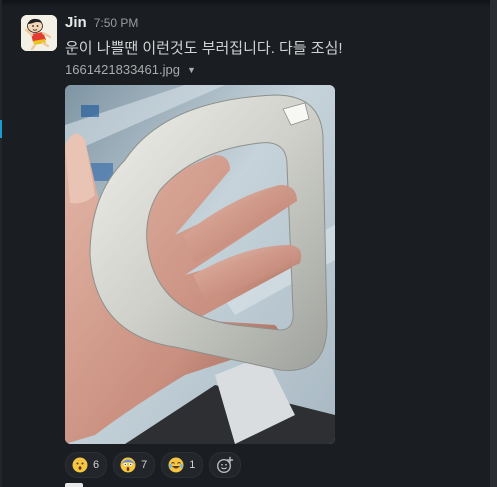  Describe the element at coordinates (493, 243) in the screenshot. I see `scrollbar-track` at that location.